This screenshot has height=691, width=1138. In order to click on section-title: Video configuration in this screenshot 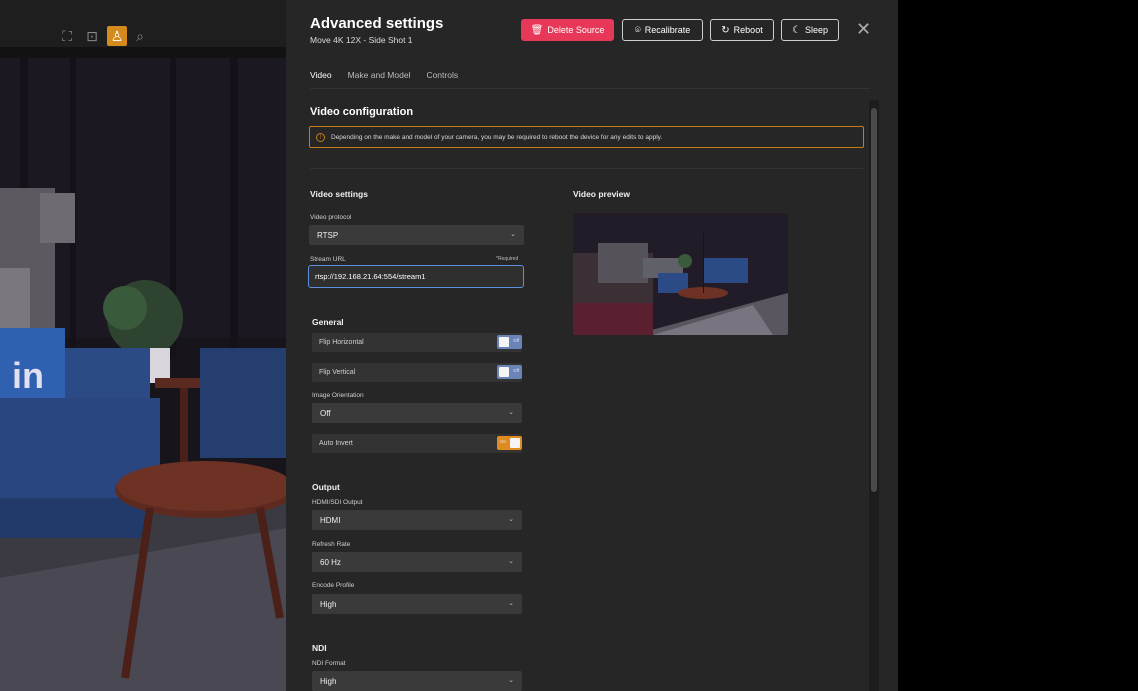, I will do `click(362, 112)`.